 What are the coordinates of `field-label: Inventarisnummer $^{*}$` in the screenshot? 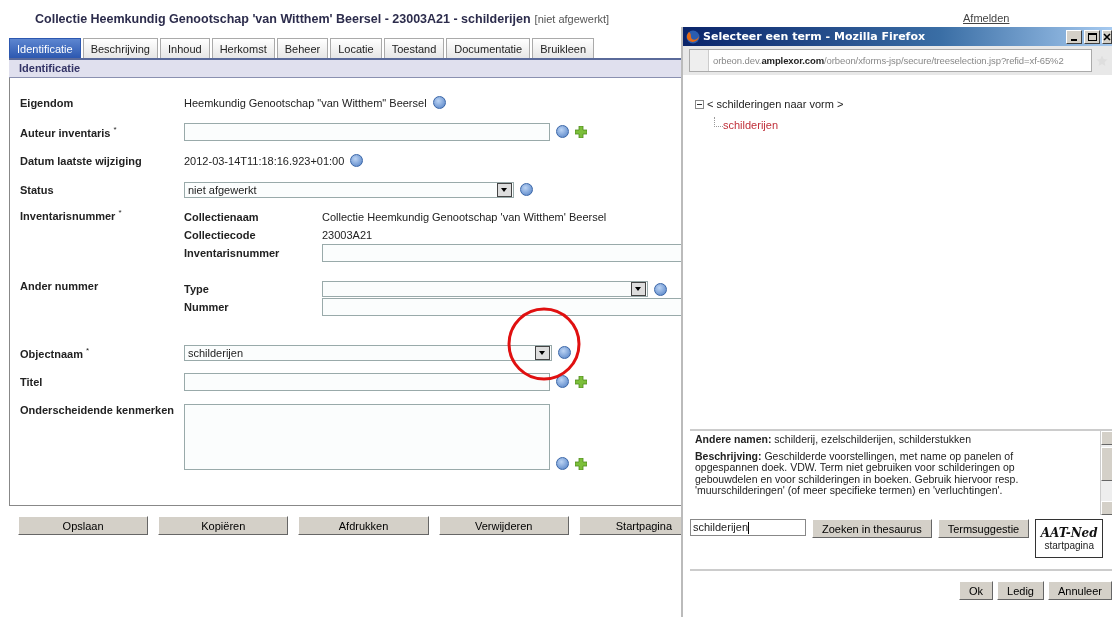 It's located at (71, 215).